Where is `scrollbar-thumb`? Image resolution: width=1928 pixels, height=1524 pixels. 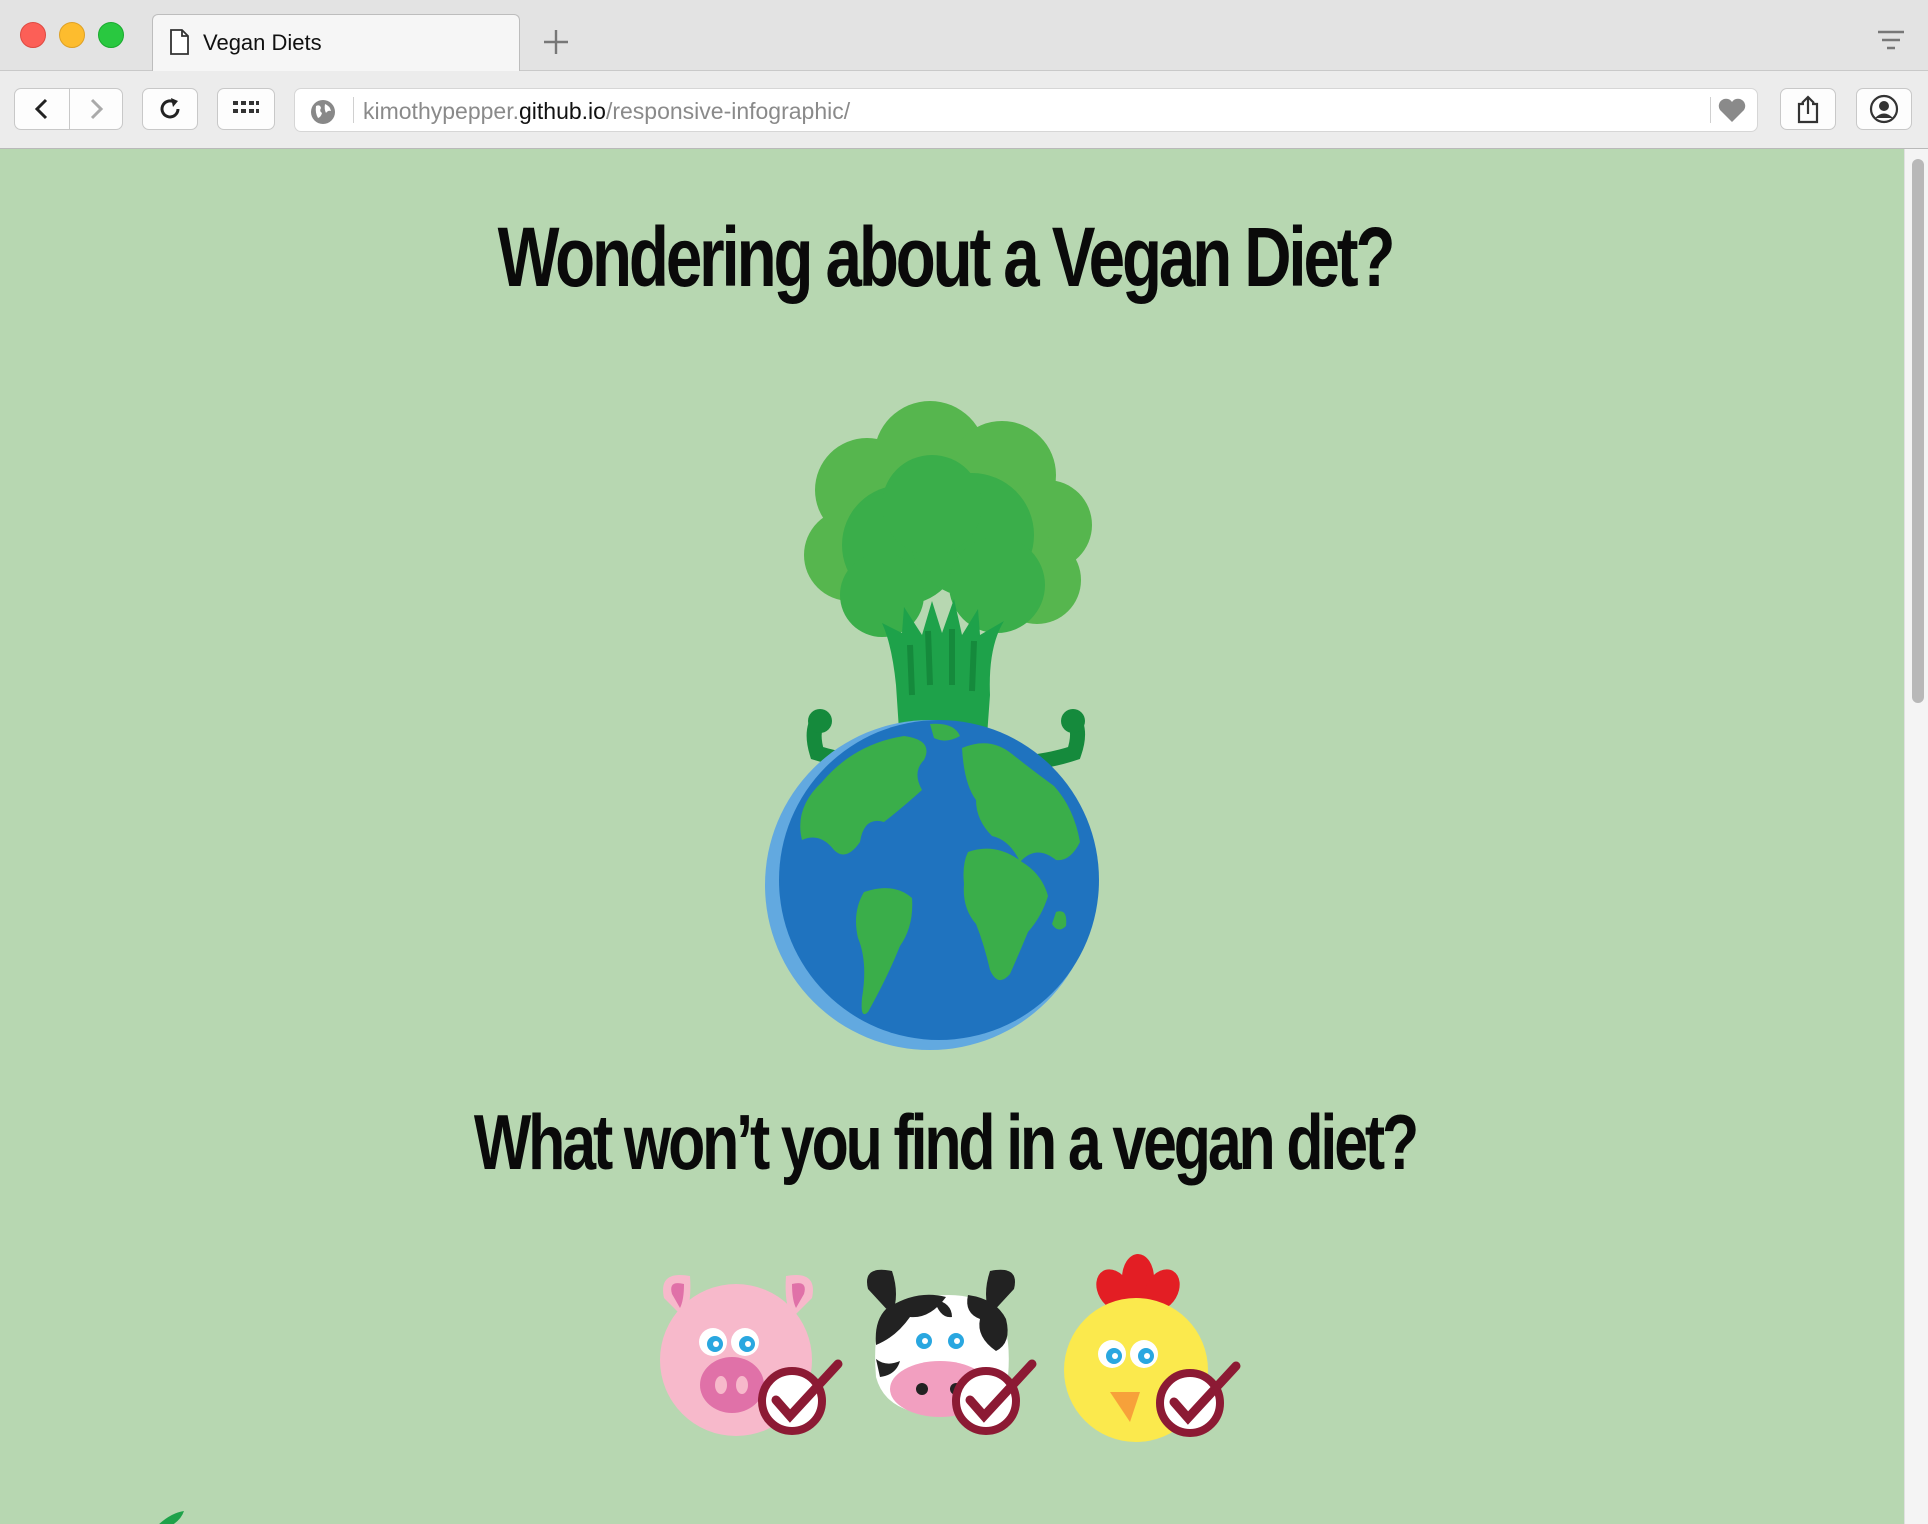
scrollbar-thumb is located at coordinates (1918, 431).